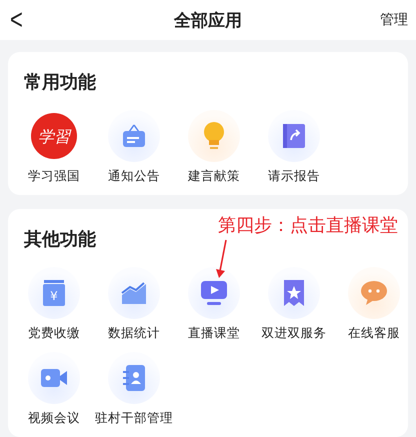 This screenshot has width=416, height=437. I want to click on app-shortcut: ¥ 党费收缴, so click(54, 304).